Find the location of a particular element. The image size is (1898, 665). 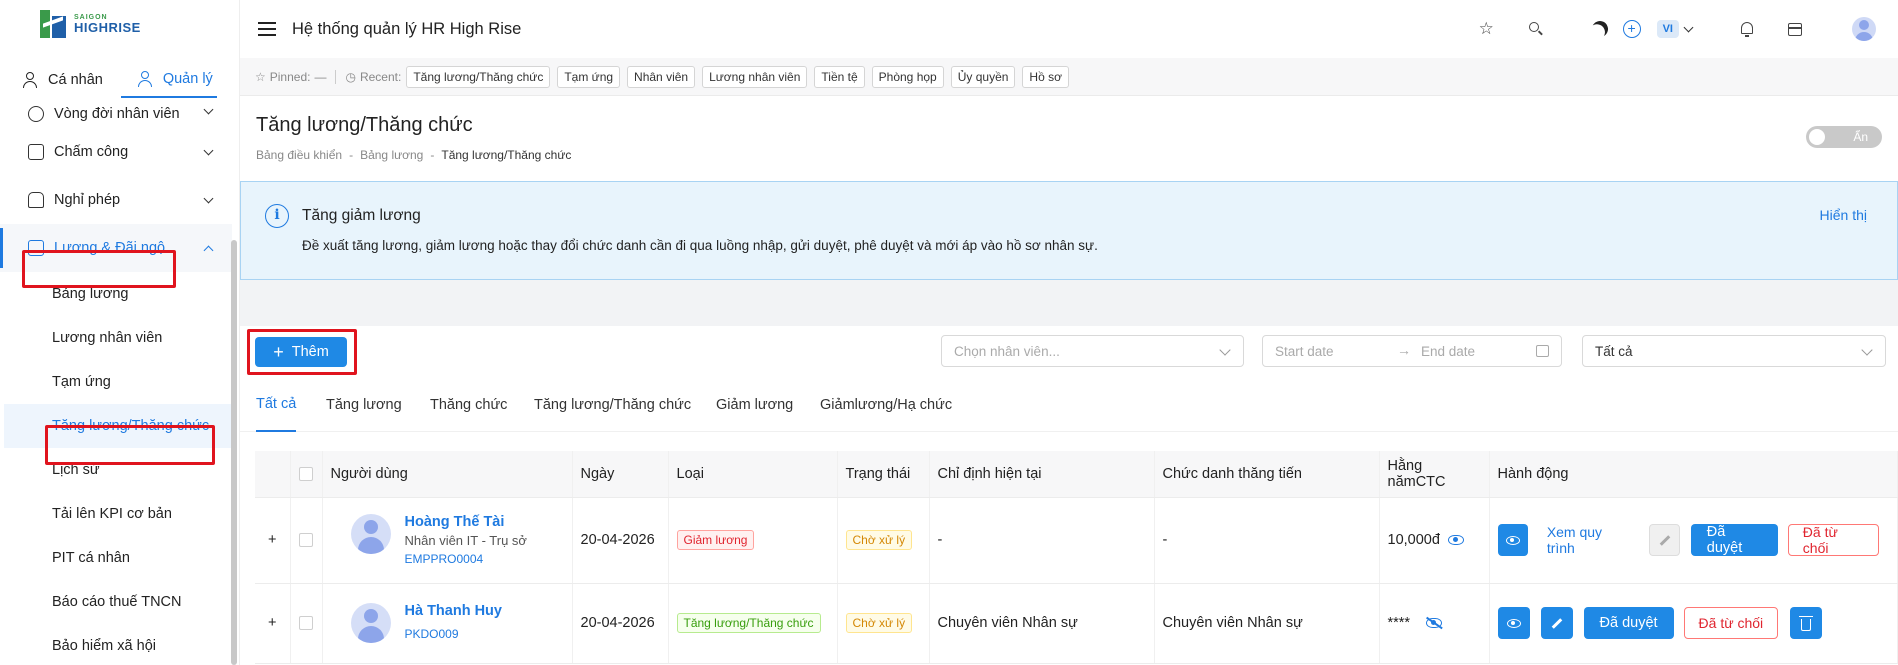

delete-button is located at coordinates (1806, 623).